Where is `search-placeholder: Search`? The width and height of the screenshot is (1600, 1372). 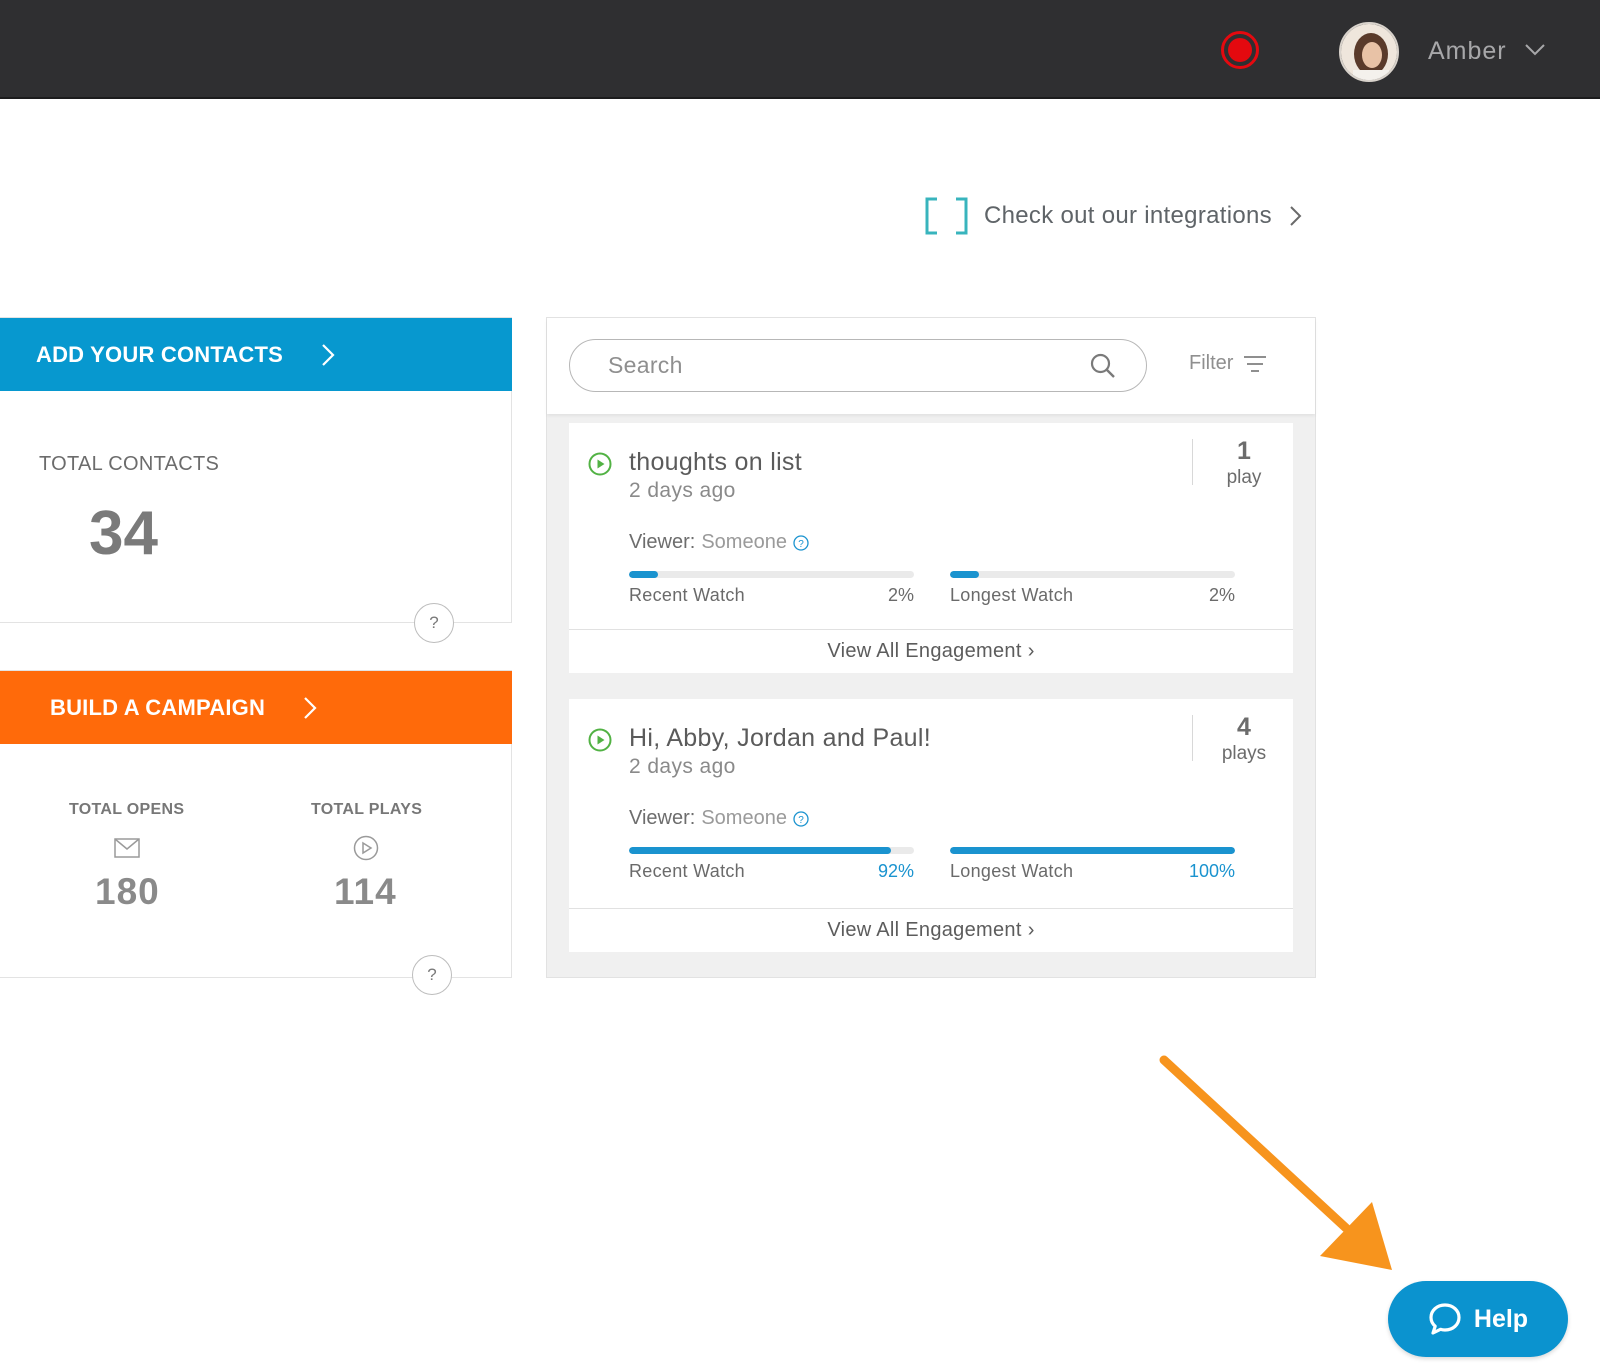 search-placeholder: Search is located at coordinates (645, 365).